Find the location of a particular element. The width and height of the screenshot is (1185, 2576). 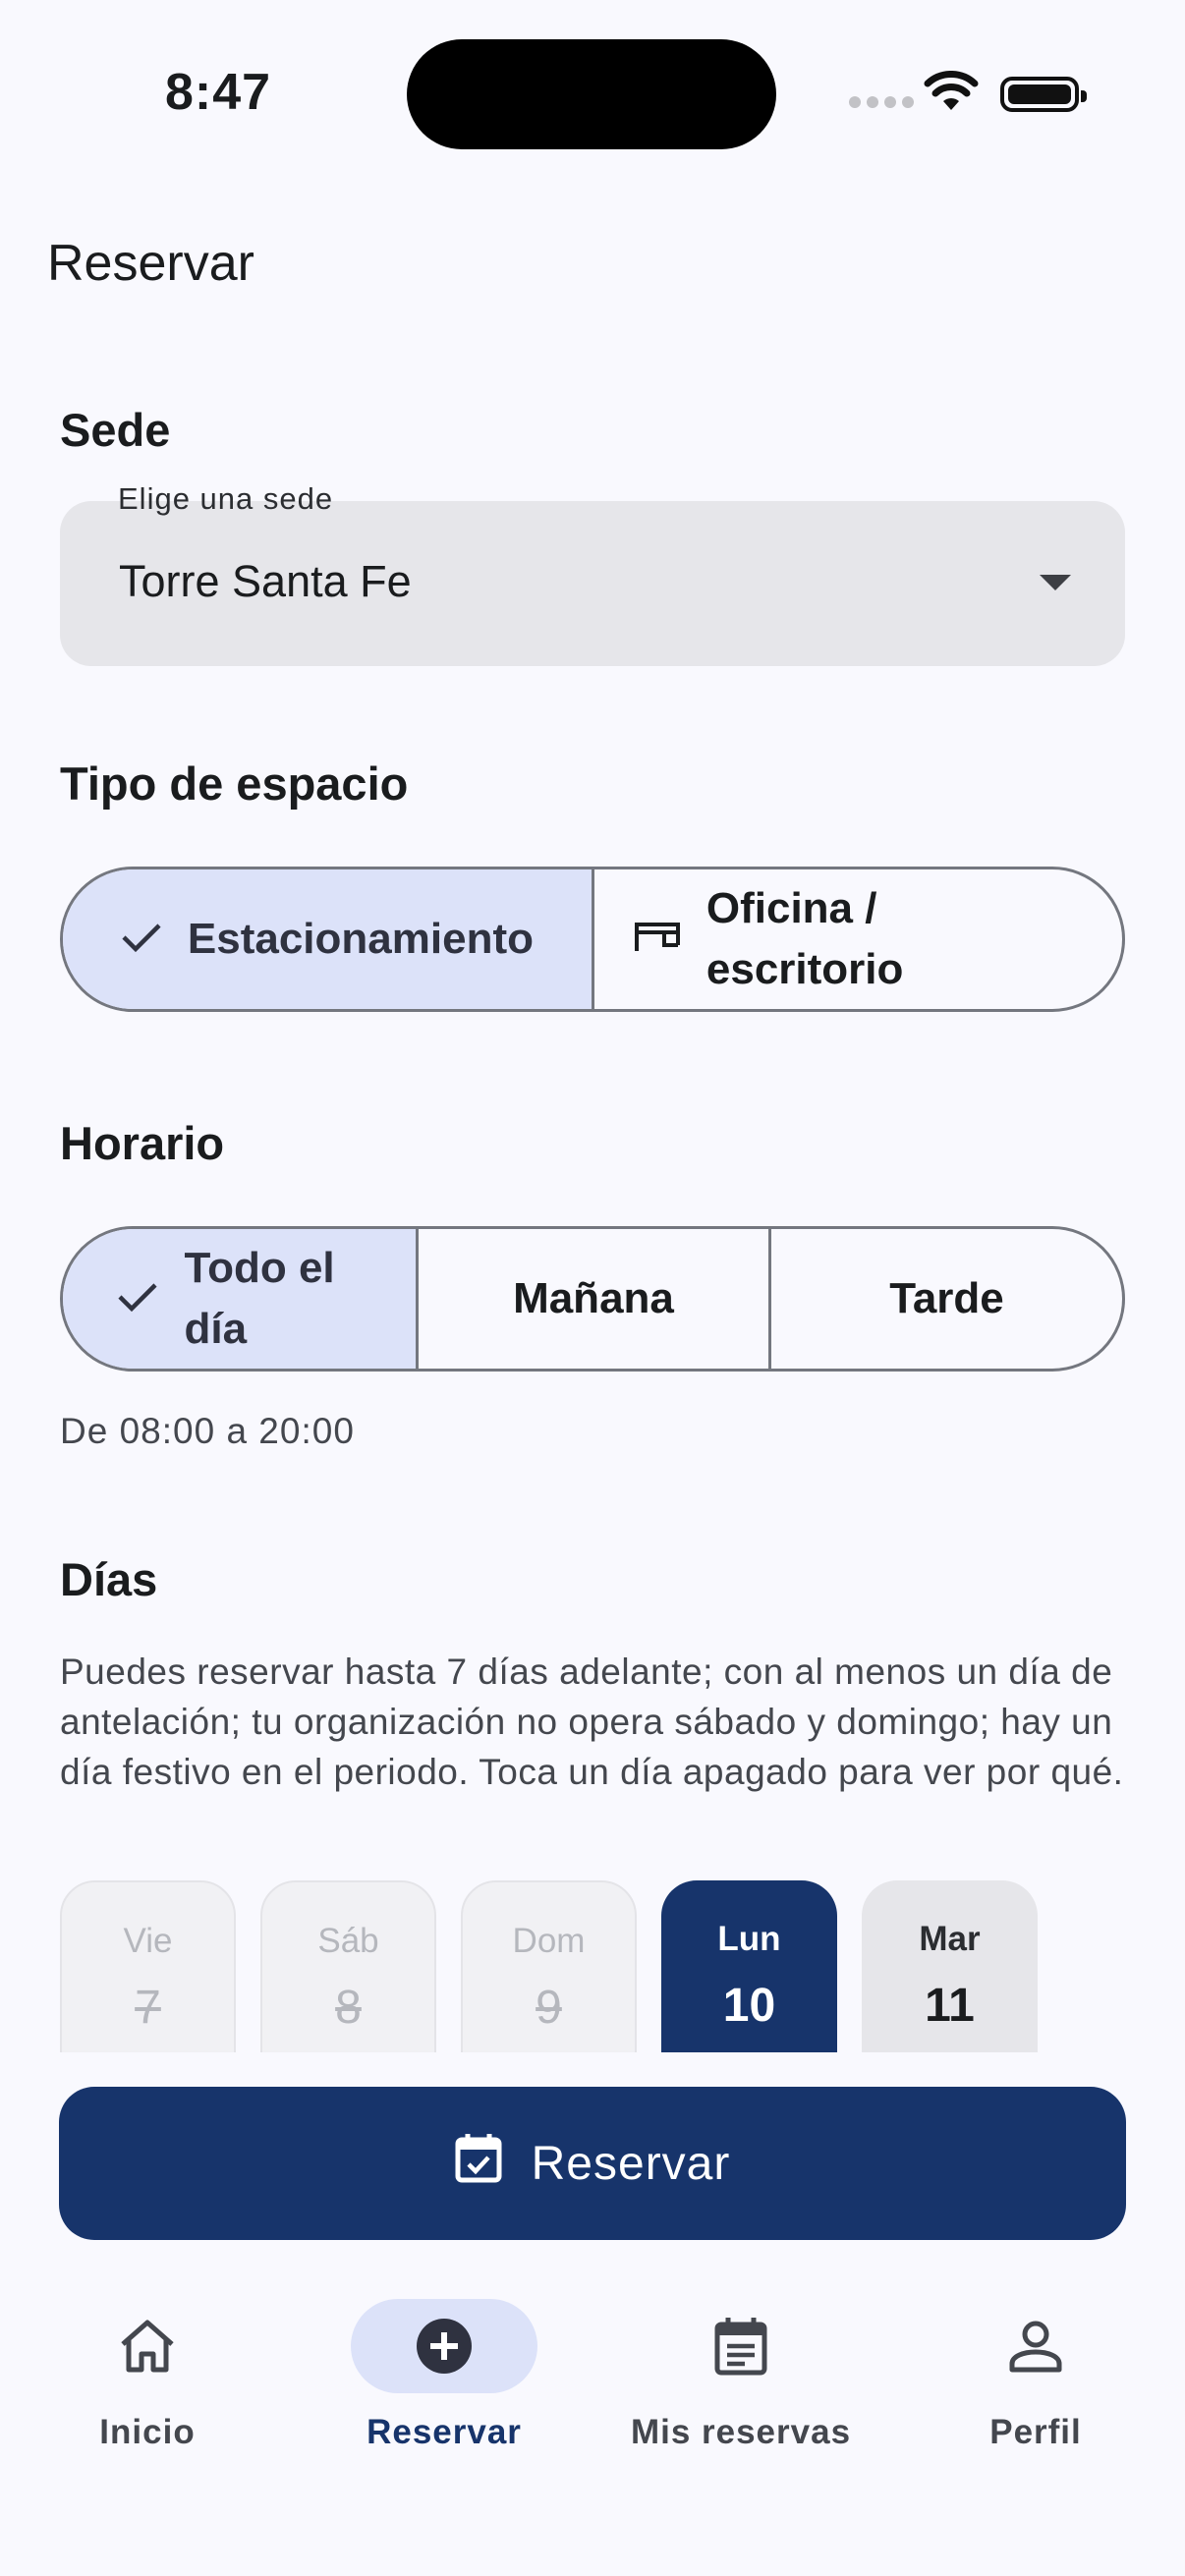

calendar-check-icon is located at coordinates (479, 2163).